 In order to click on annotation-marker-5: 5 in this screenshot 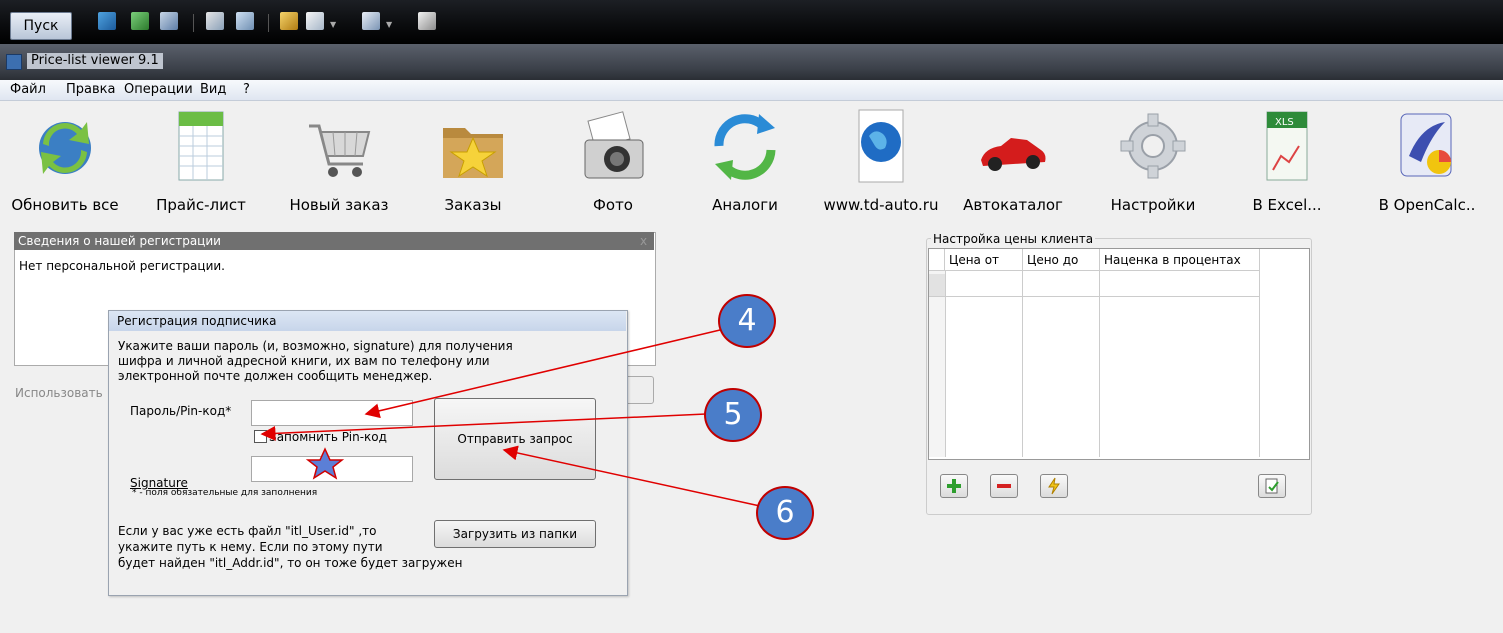, I will do `click(733, 415)`.